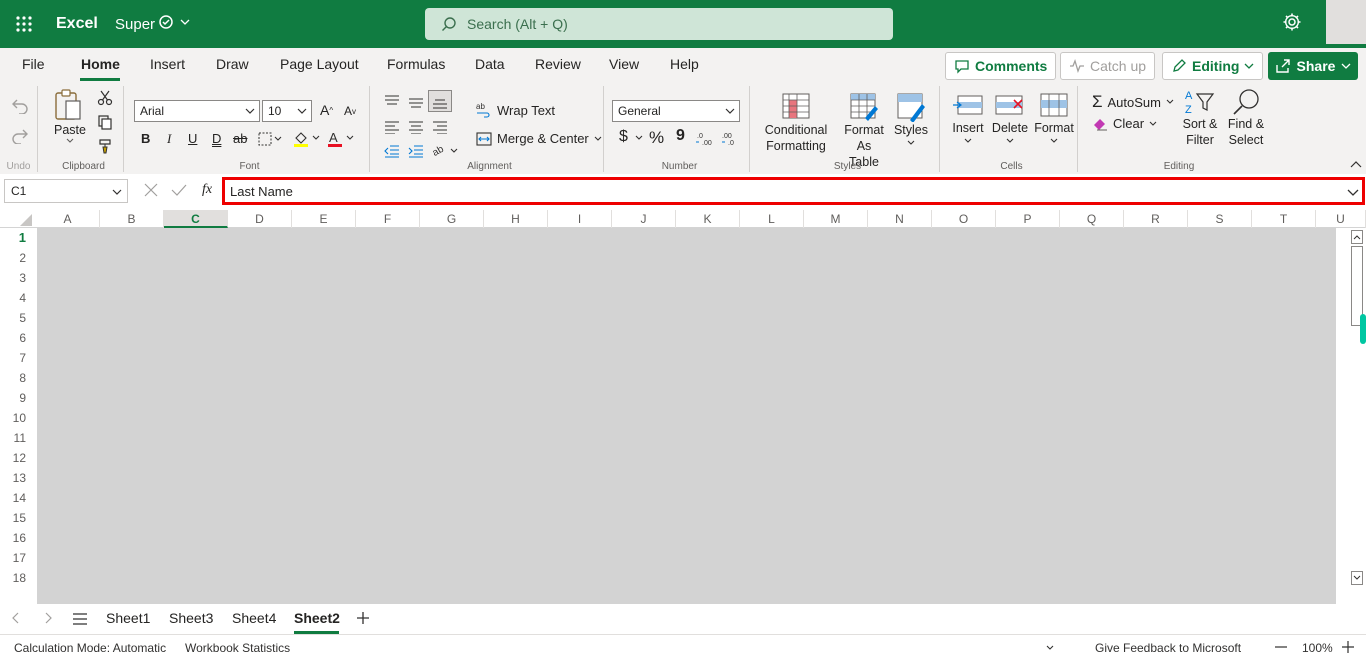 The height and width of the screenshot is (657, 1366). What do you see at coordinates (1357, 237) in the screenshot?
I see `scroll-up-icon` at bounding box center [1357, 237].